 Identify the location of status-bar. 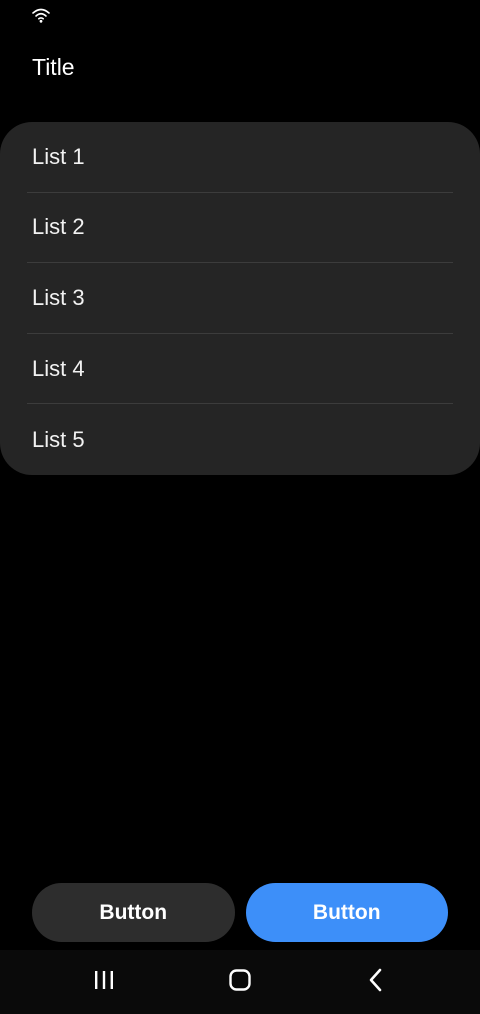
(240, 15).